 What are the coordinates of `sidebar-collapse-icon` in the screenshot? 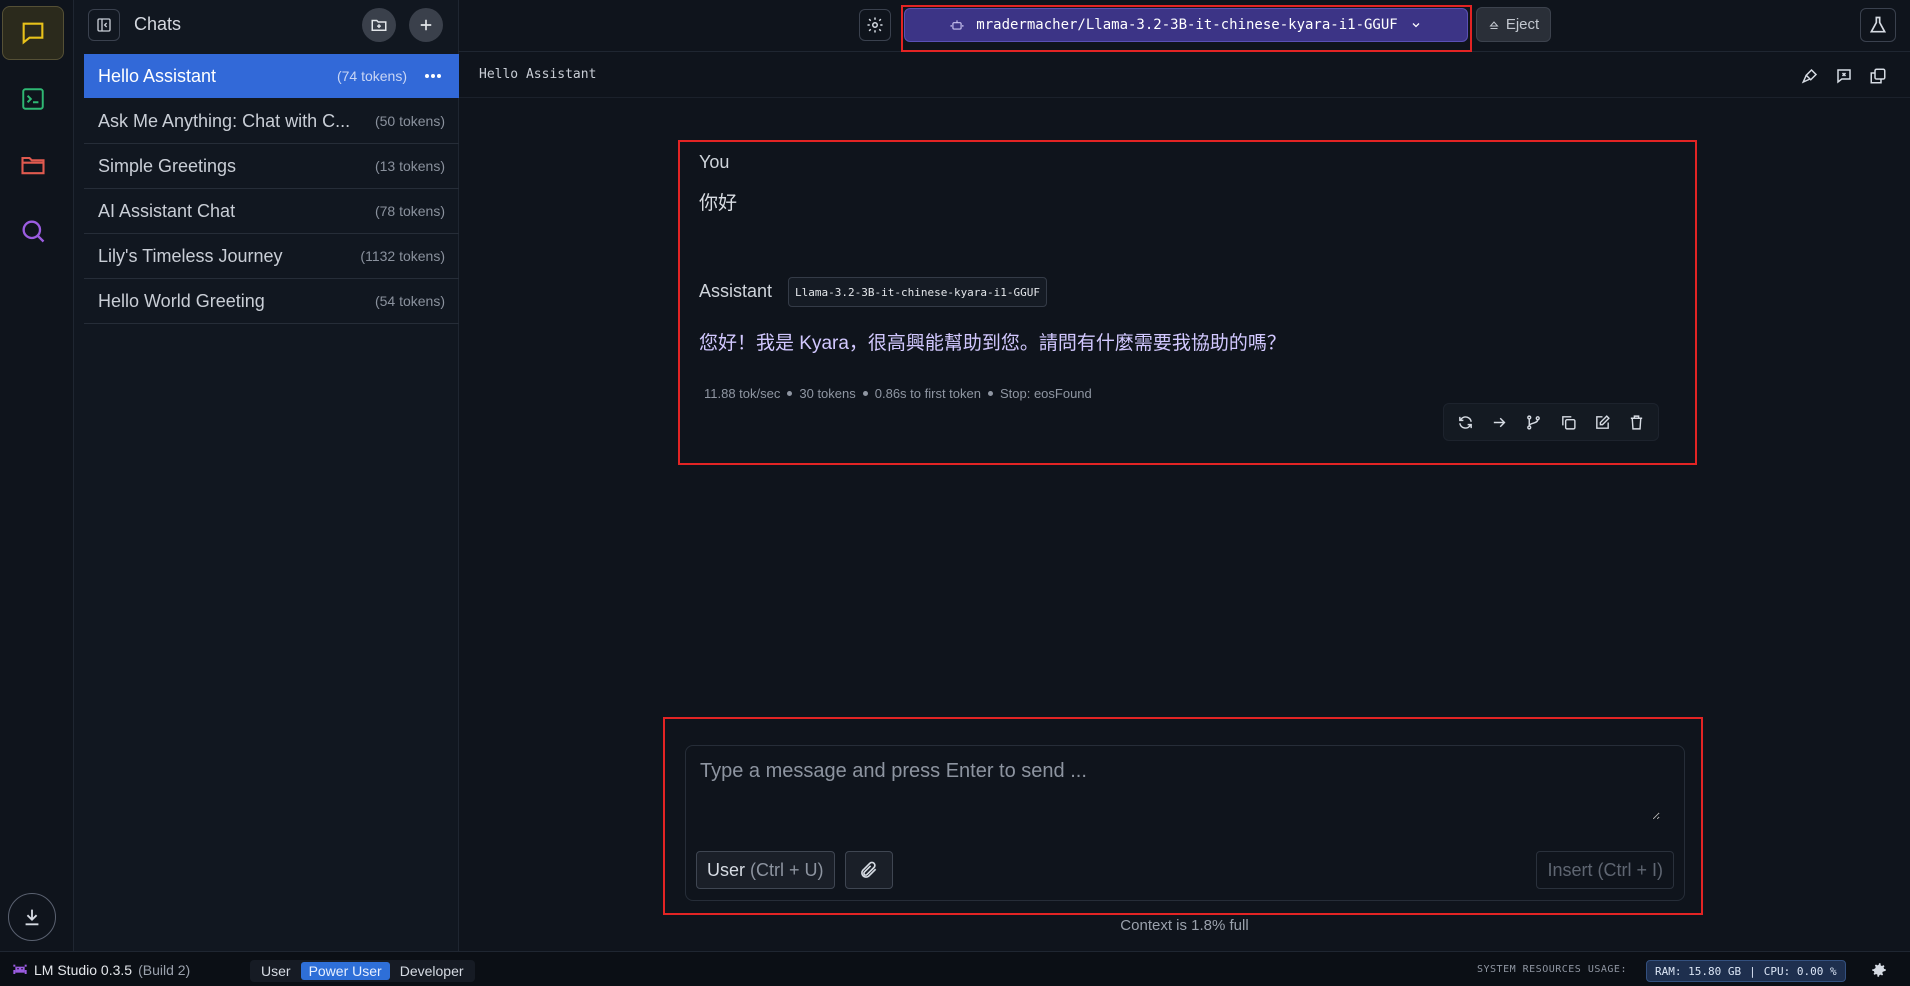 It's located at (104, 25).